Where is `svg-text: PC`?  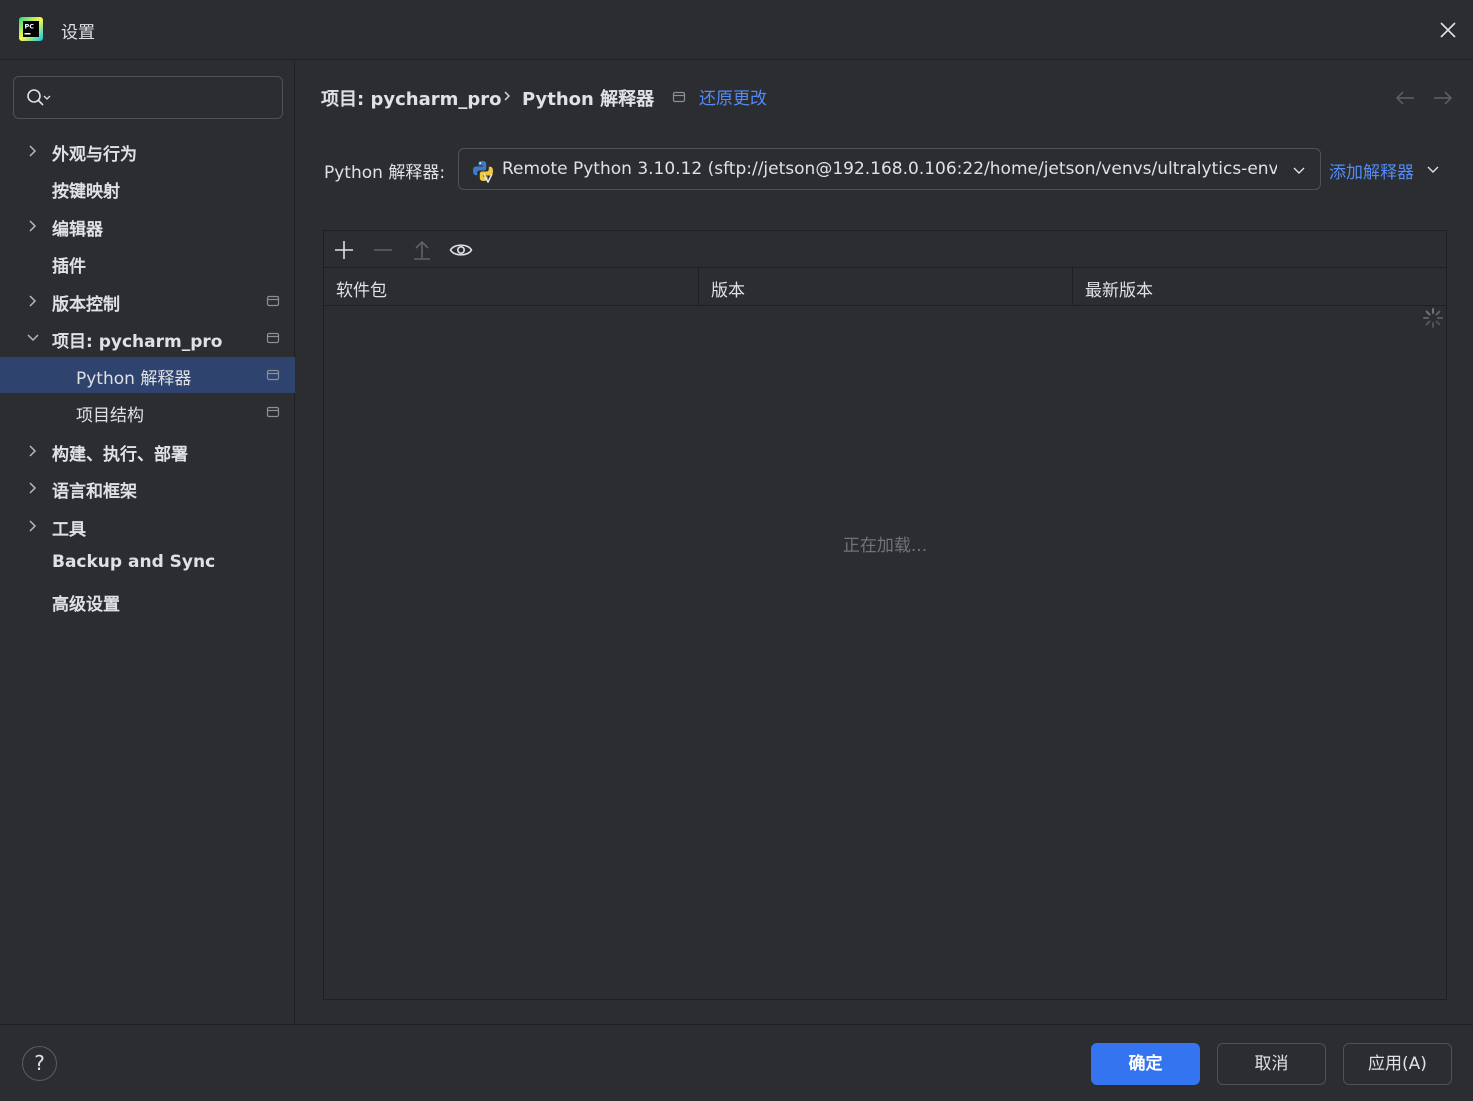 svg-text: PC is located at coordinates (30, 27).